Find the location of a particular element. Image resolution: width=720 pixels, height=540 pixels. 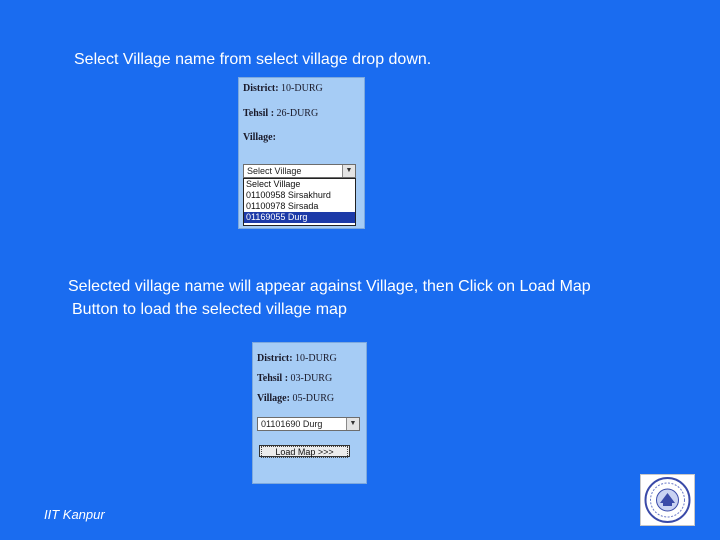

village-field: Village: is located at coordinates (259, 137).